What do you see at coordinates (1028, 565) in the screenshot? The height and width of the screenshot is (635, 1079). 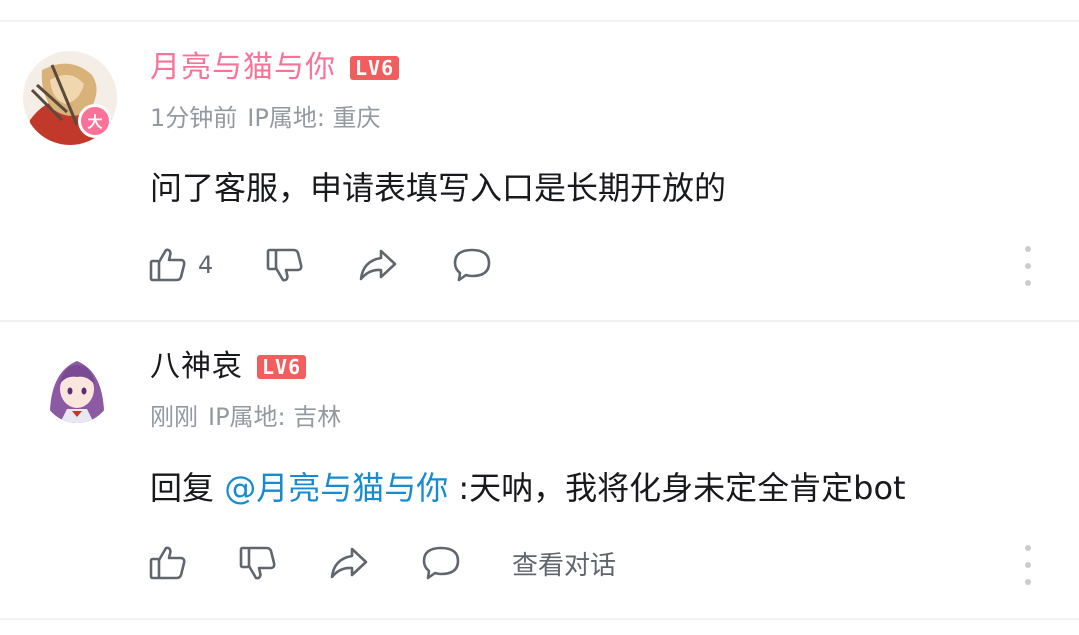 I see `more-vertical-icon` at bounding box center [1028, 565].